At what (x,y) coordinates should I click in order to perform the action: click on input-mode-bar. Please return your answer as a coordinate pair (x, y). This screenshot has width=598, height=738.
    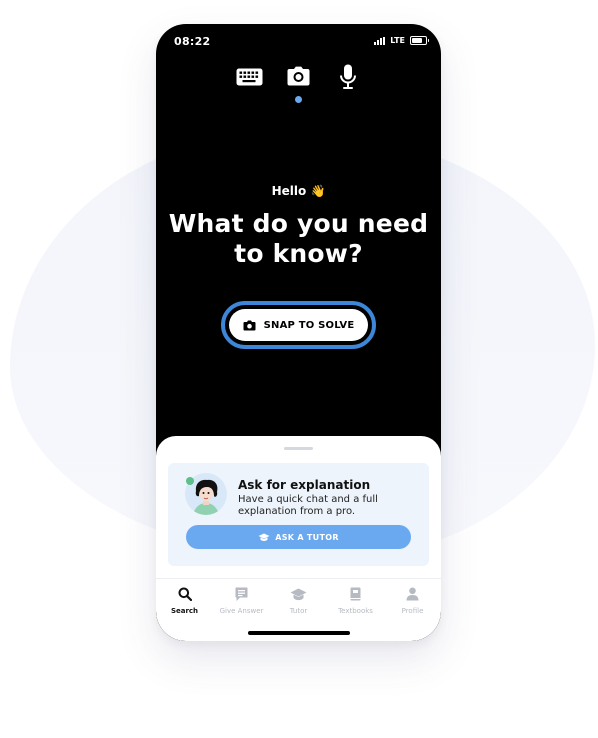
    Looking at the image, I should click on (298, 79).